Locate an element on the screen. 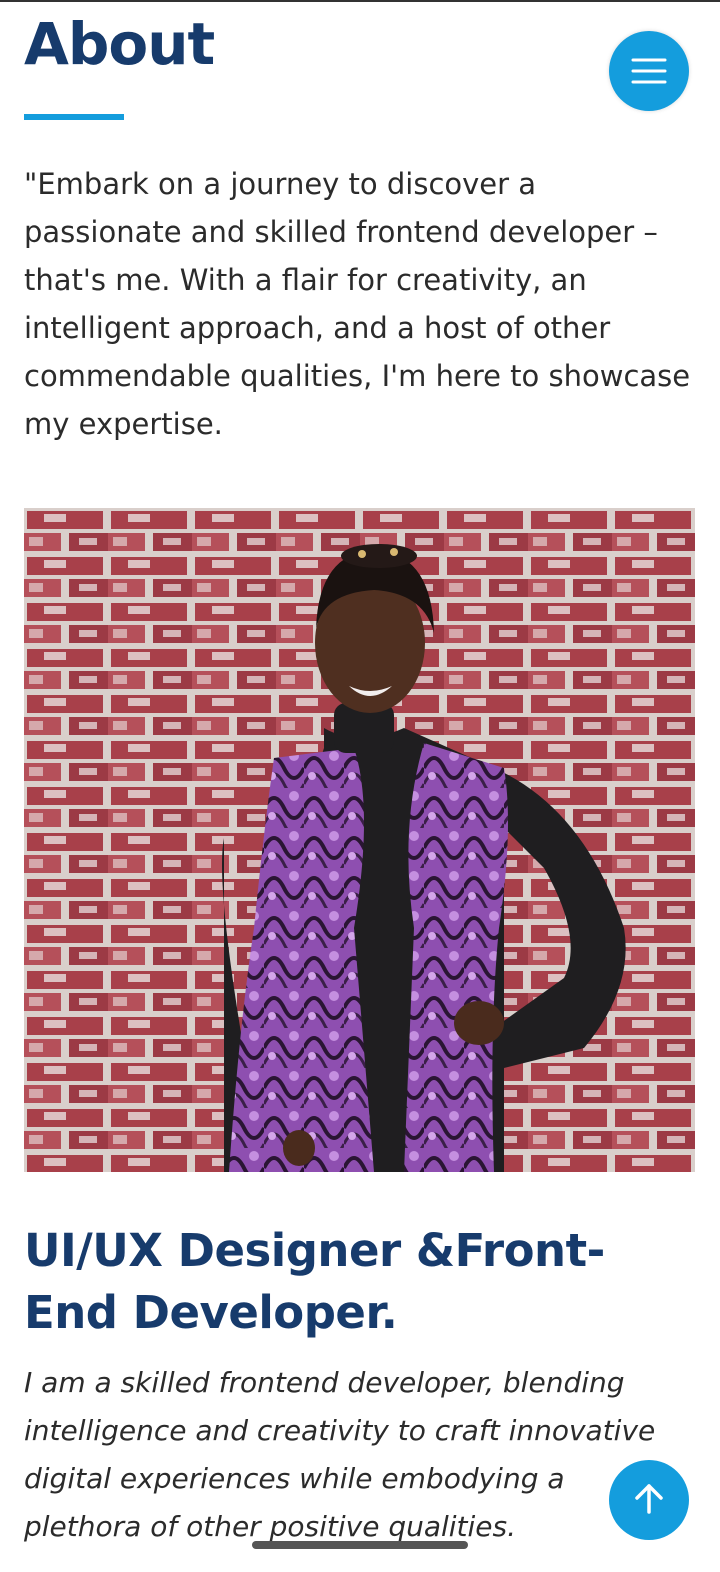 The width and height of the screenshot is (720, 1572). arrow-up-icon is located at coordinates (649, 1500).